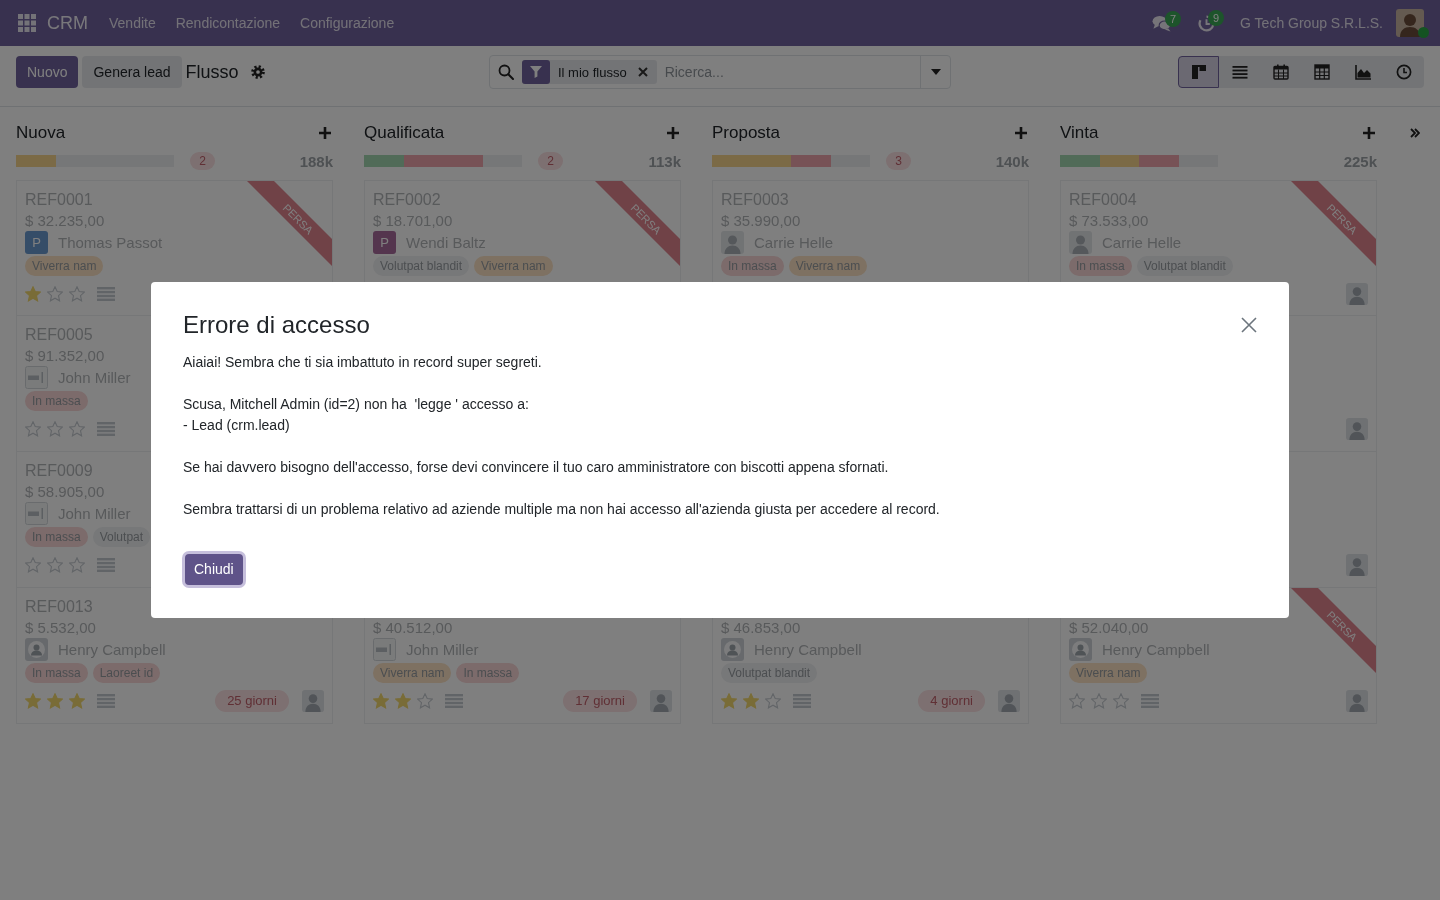 This screenshot has width=1440, height=900. What do you see at coordinates (1079, 133) in the screenshot?
I see `column-title: Vinta` at bounding box center [1079, 133].